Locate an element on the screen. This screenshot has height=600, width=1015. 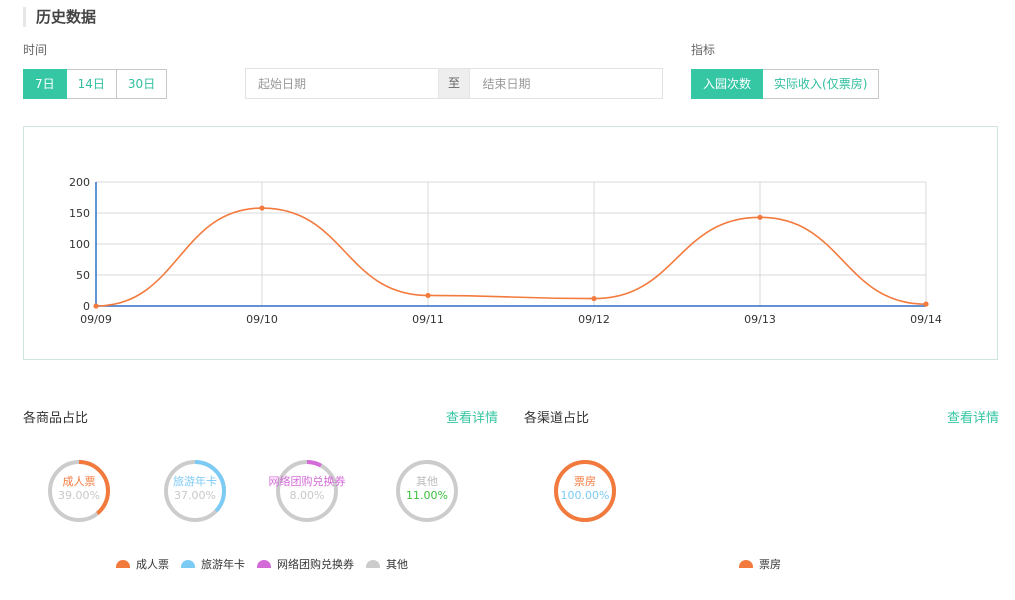
y-tick-label: 150 is located at coordinates (79, 213).